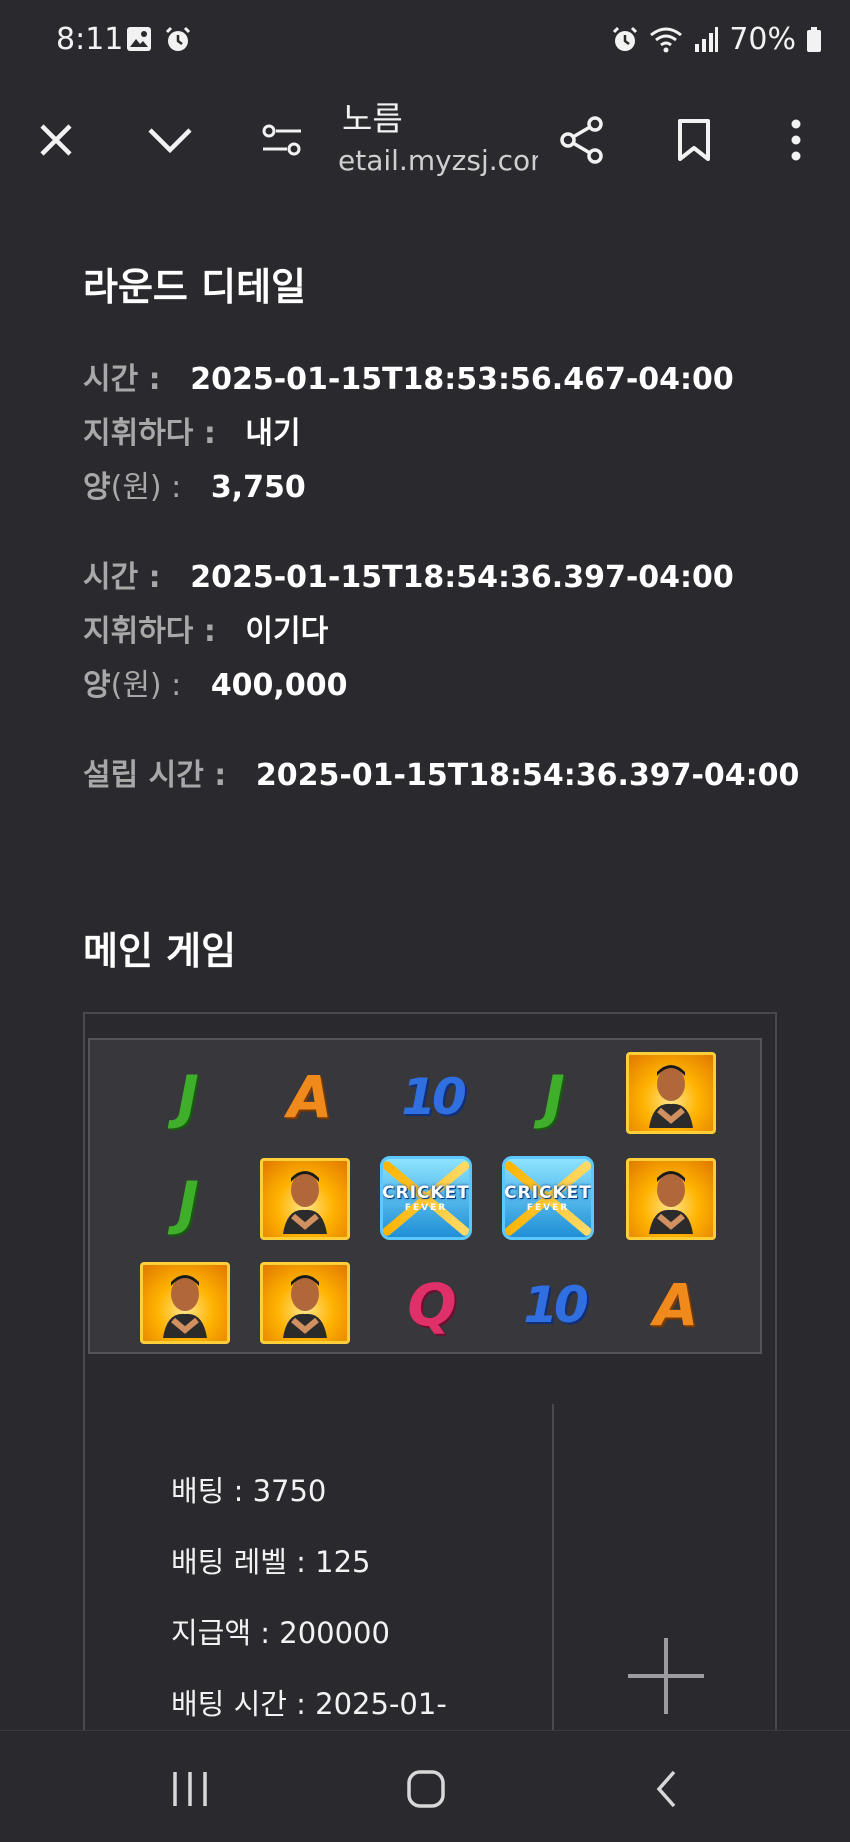 The image size is (850, 1842). I want to click on back-icon, so click(666, 1789).